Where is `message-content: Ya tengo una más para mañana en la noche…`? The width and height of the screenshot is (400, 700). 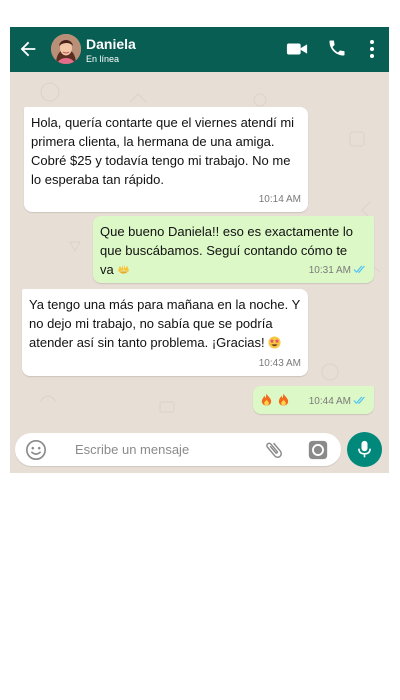 message-content: Ya tengo una más para mañana en la noche… is located at coordinates (165, 323).